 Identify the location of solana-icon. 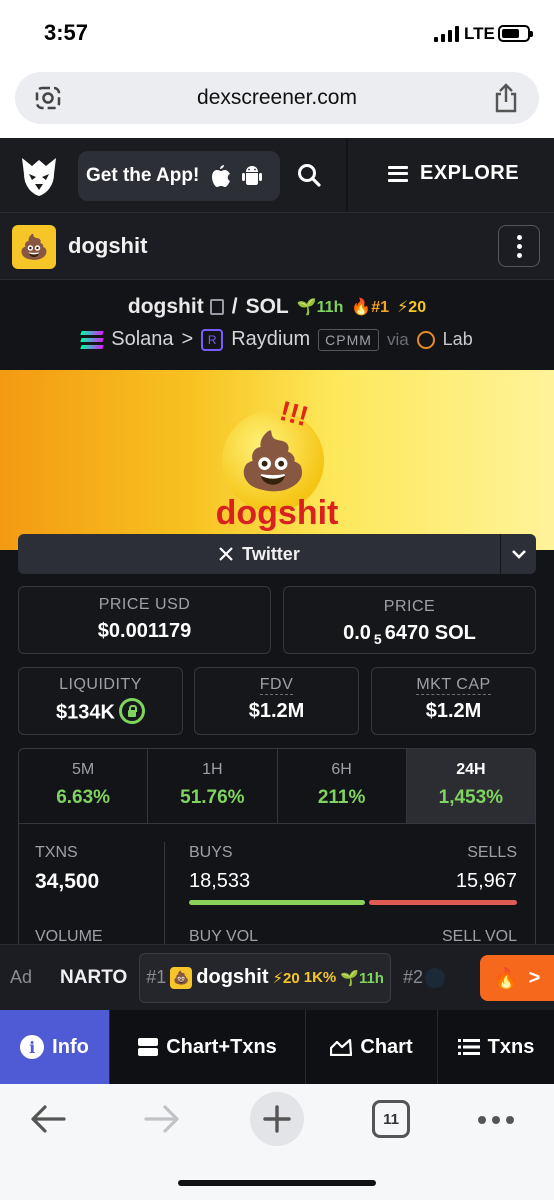
(92, 339).